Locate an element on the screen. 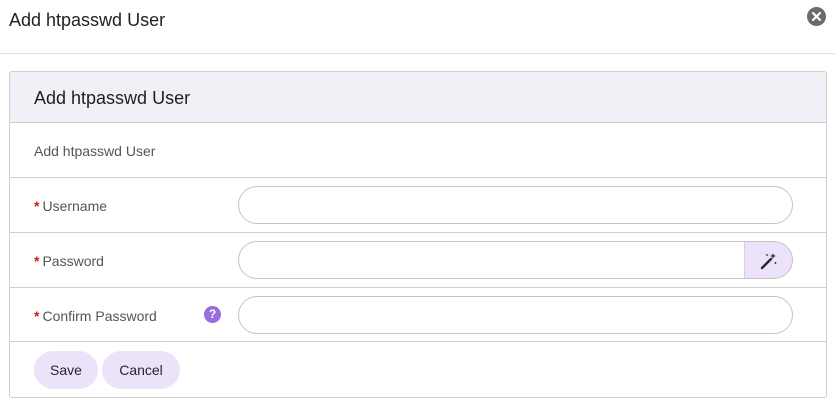 This screenshot has width=835, height=416. cancel-button: Cancel is located at coordinates (141, 370).